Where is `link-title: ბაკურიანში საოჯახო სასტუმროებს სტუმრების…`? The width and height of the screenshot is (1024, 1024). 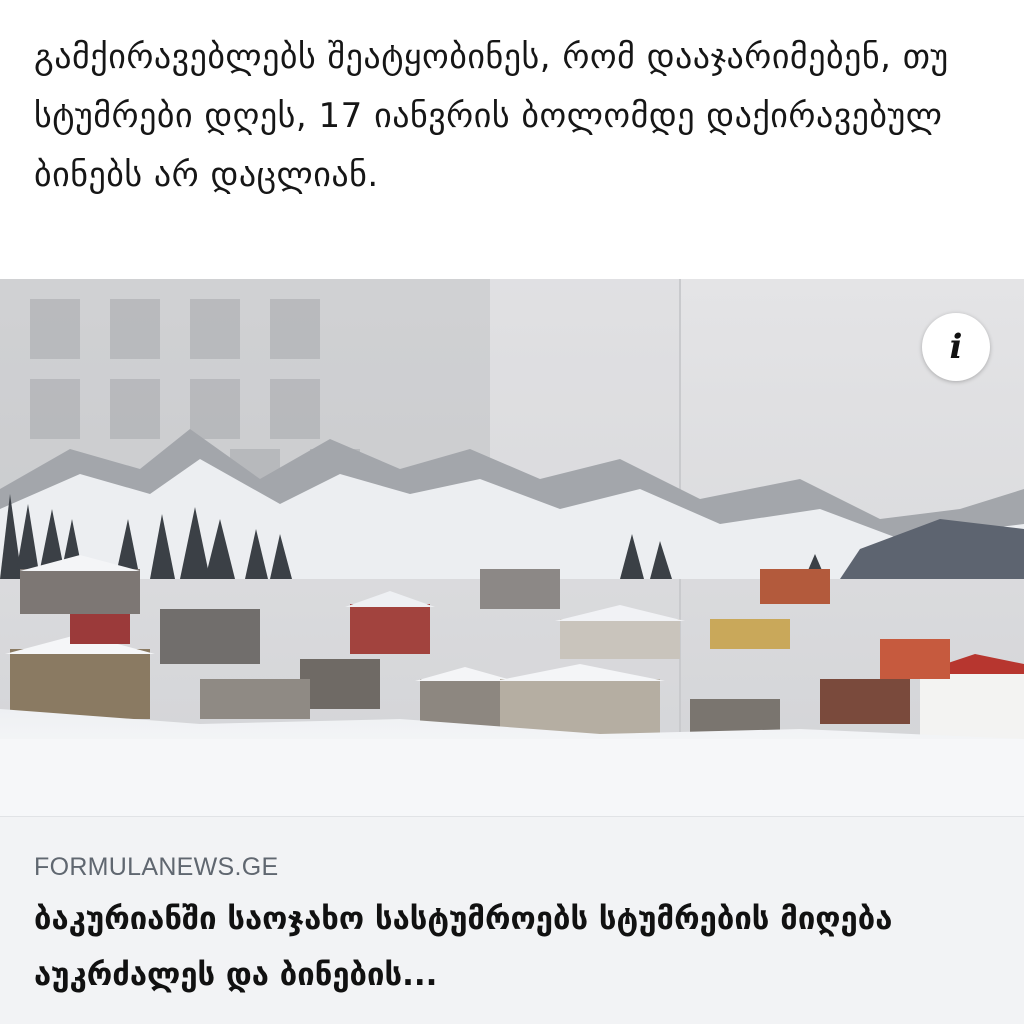
link-title: ბაკურიანში საოჯახო სასტუმროებს სტუმრების… is located at coordinates (514, 947).